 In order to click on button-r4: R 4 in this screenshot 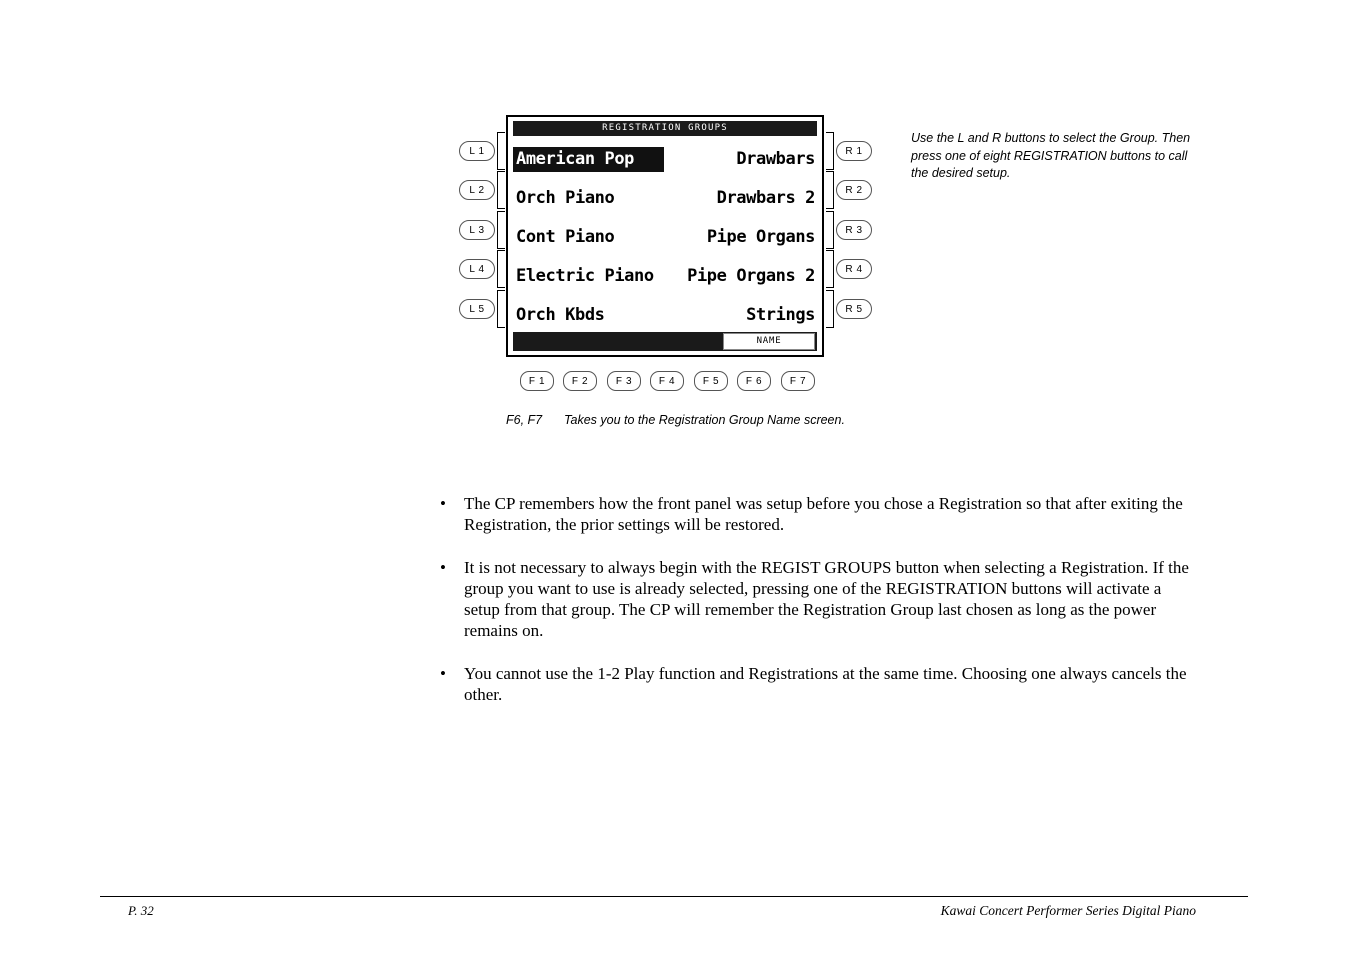, I will do `click(854, 269)`.